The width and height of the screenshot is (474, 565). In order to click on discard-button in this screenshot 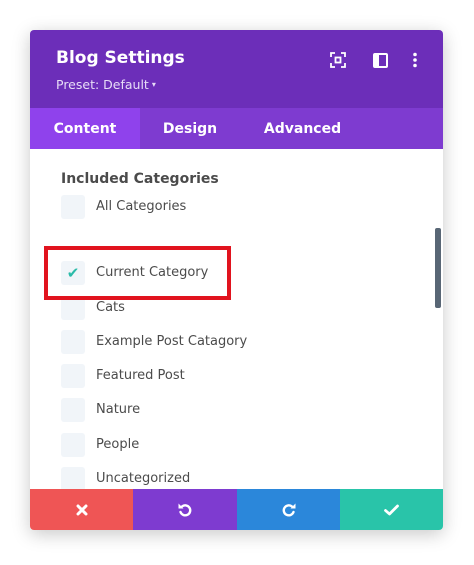, I will do `click(81, 509)`.